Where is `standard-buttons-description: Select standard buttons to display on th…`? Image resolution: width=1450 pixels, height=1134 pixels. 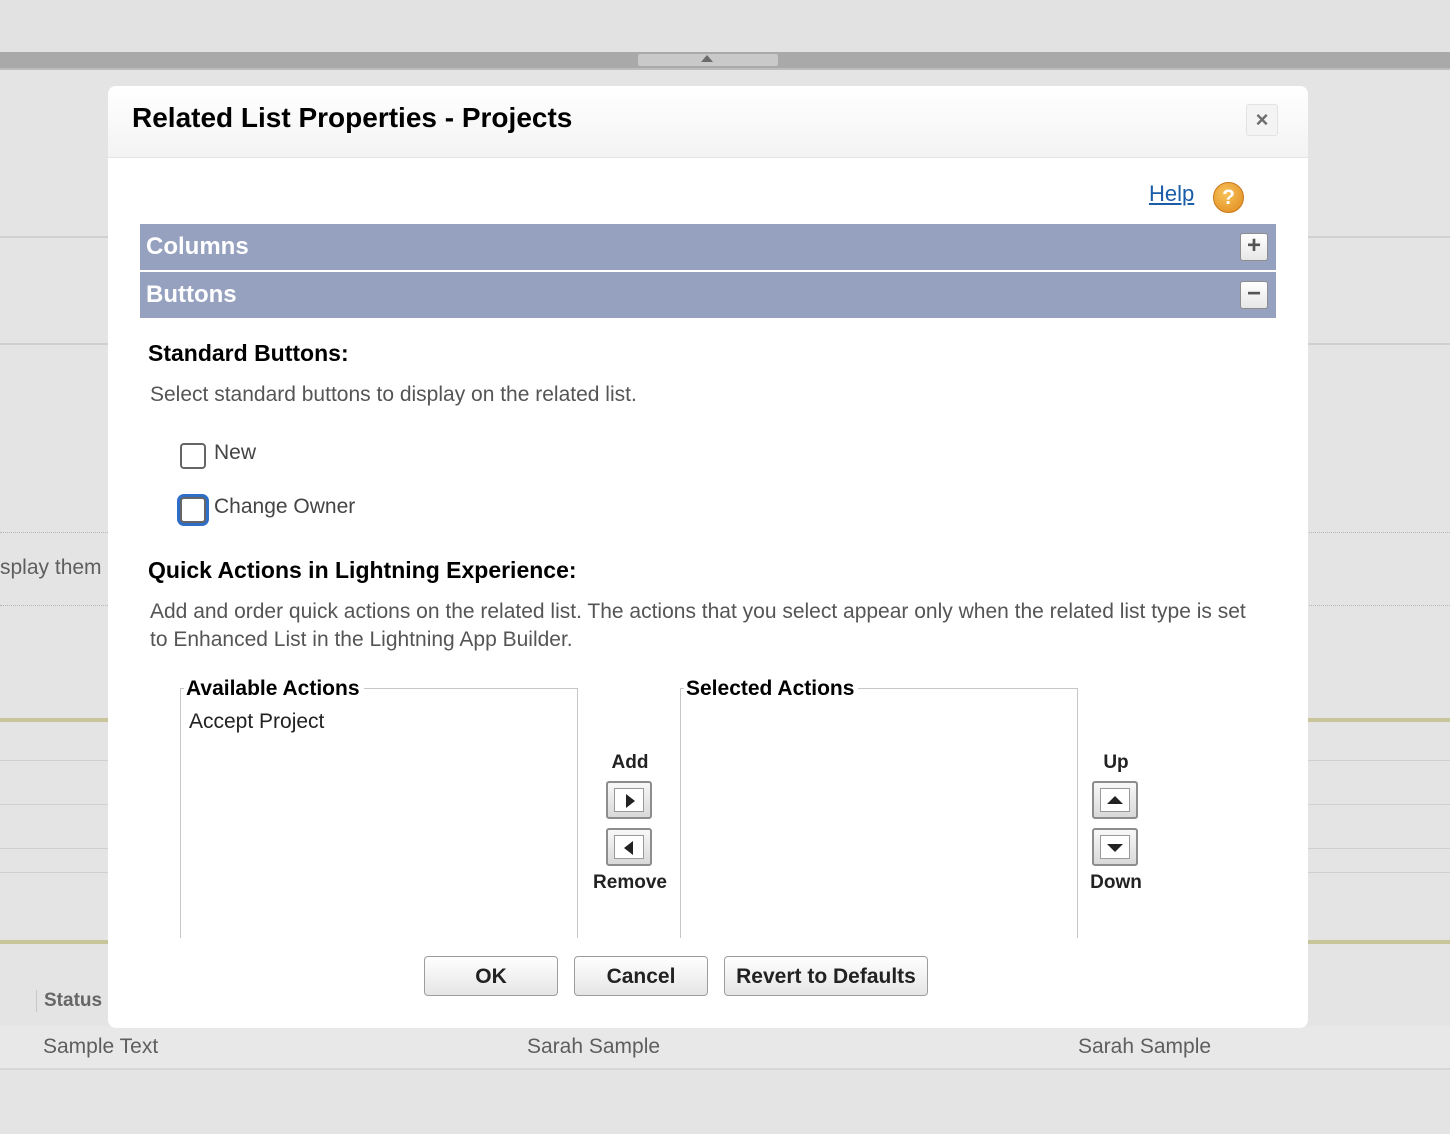
standard-buttons-description: Select standard buttons to display on th… is located at coordinates (393, 394).